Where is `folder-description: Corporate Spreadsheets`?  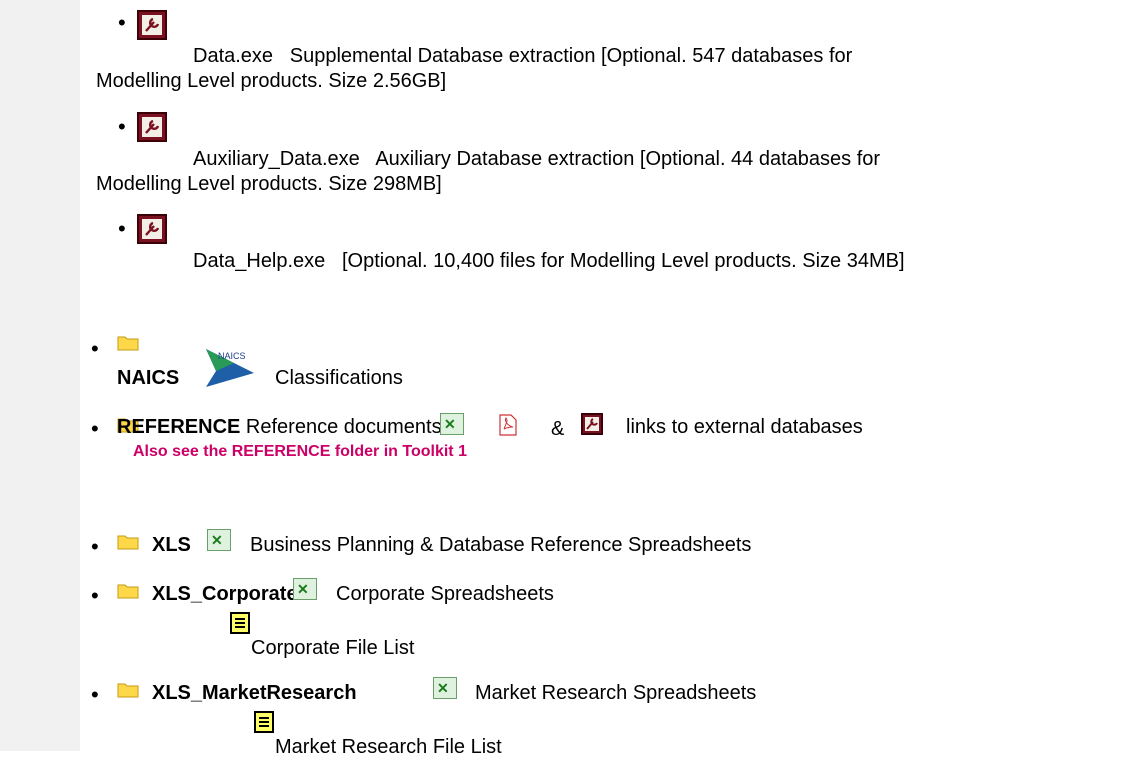 folder-description: Corporate Spreadsheets is located at coordinates (445, 594).